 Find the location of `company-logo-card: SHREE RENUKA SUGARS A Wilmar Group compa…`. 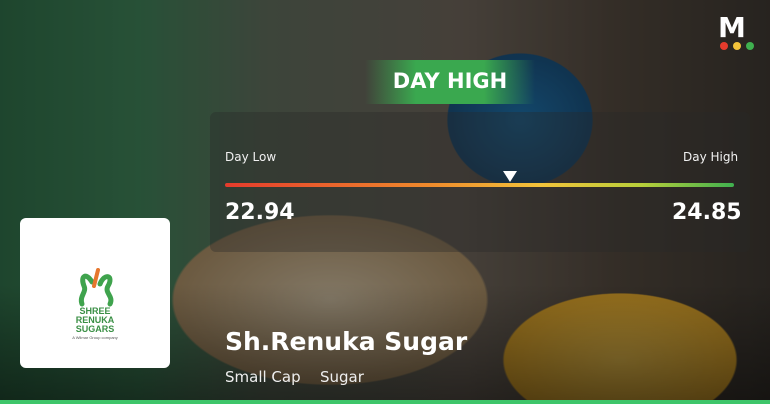

company-logo-card: SHREE RENUKA SUGARS A Wilmar Group compa… is located at coordinates (95, 293).